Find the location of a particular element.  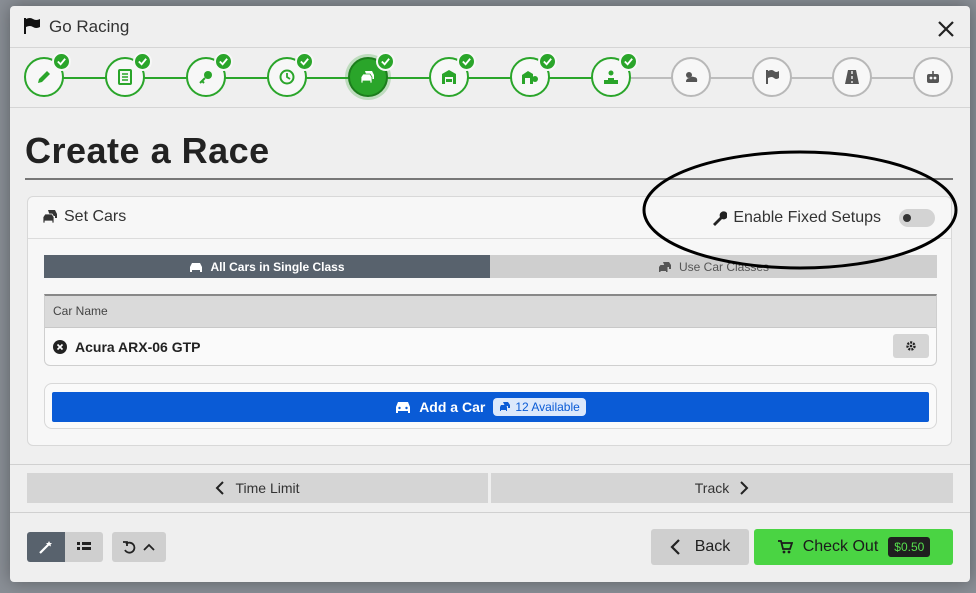

garage-icon is located at coordinates (449, 77).